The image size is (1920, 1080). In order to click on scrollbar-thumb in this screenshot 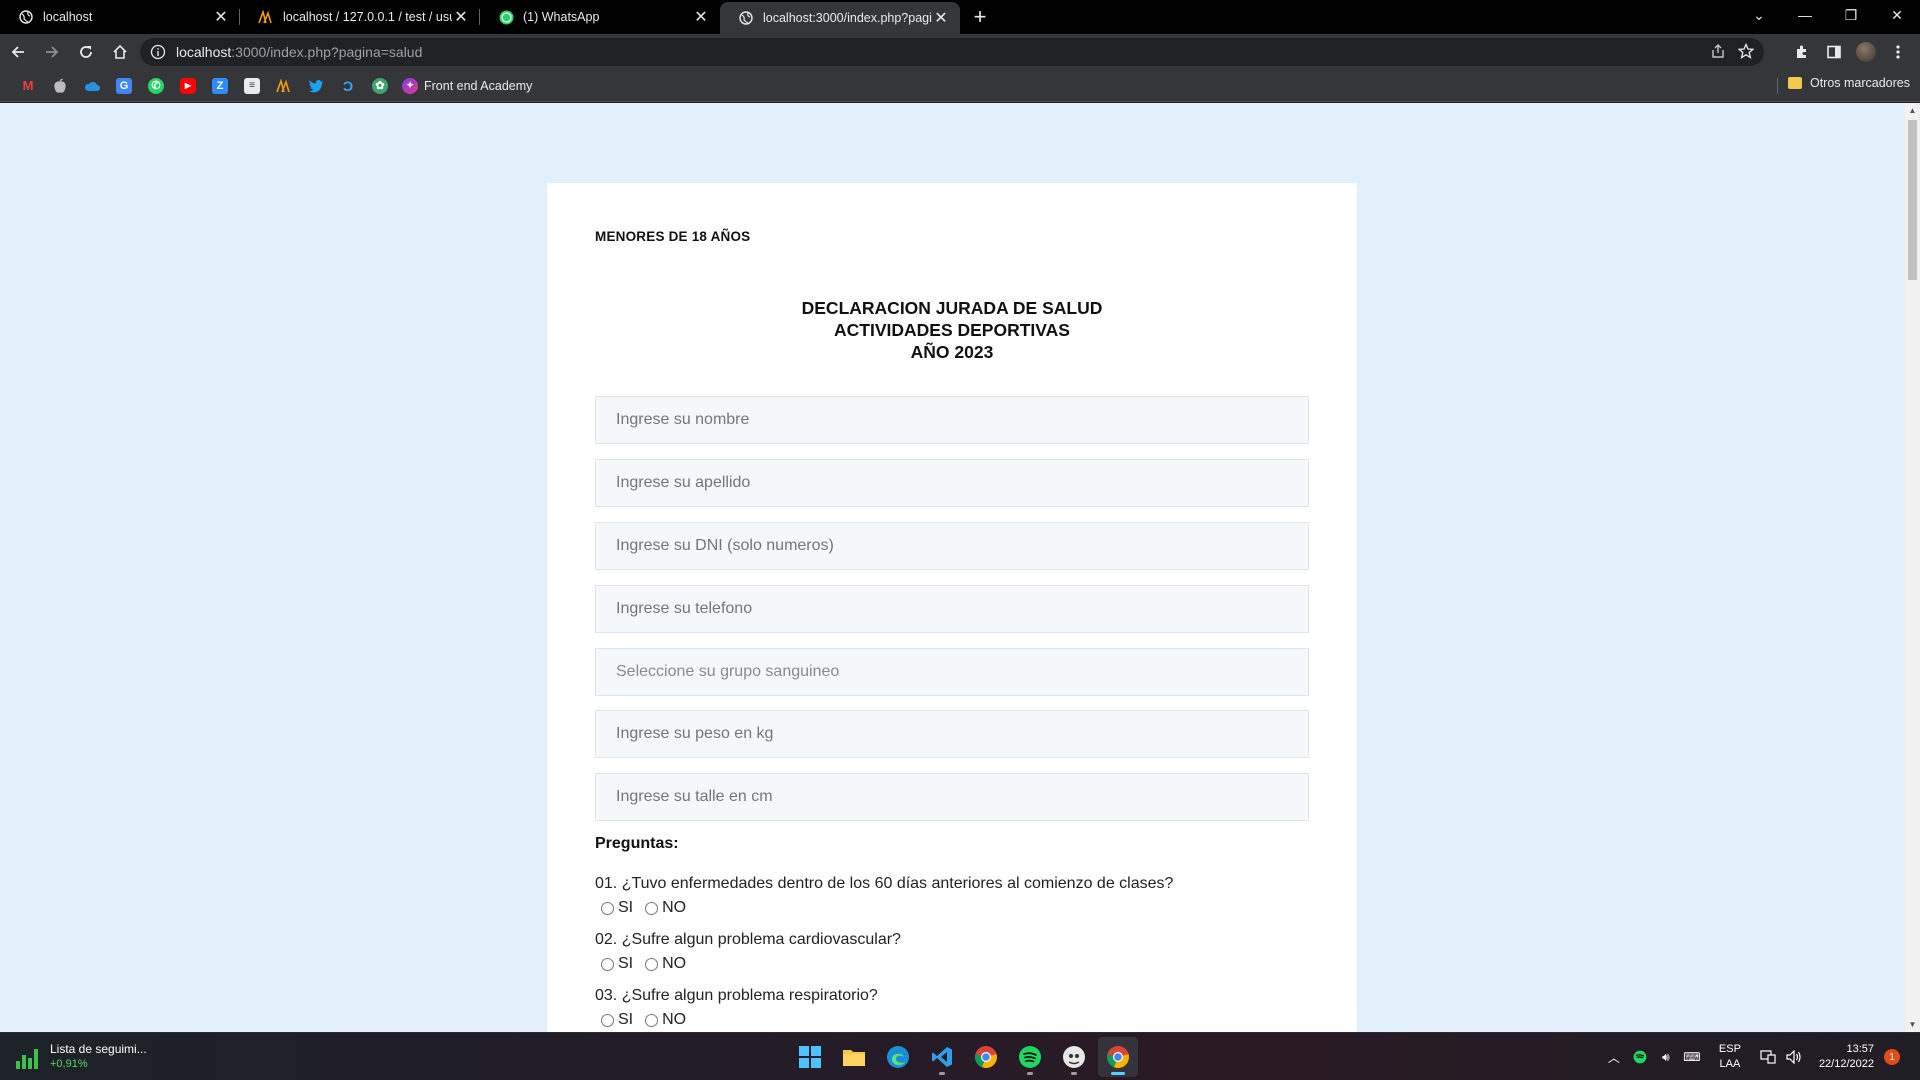, I will do `click(1912, 200)`.